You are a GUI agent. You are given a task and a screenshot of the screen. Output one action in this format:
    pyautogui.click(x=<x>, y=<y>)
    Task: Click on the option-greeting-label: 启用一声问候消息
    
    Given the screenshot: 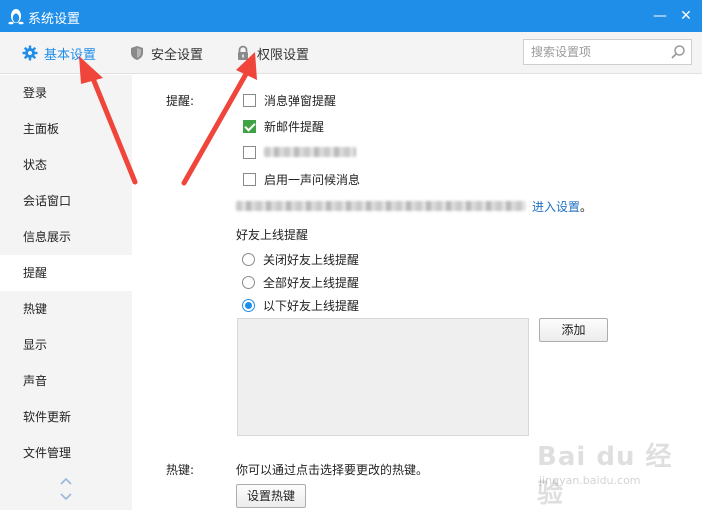 What is the action you would take?
    pyautogui.click(x=312, y=179)
    